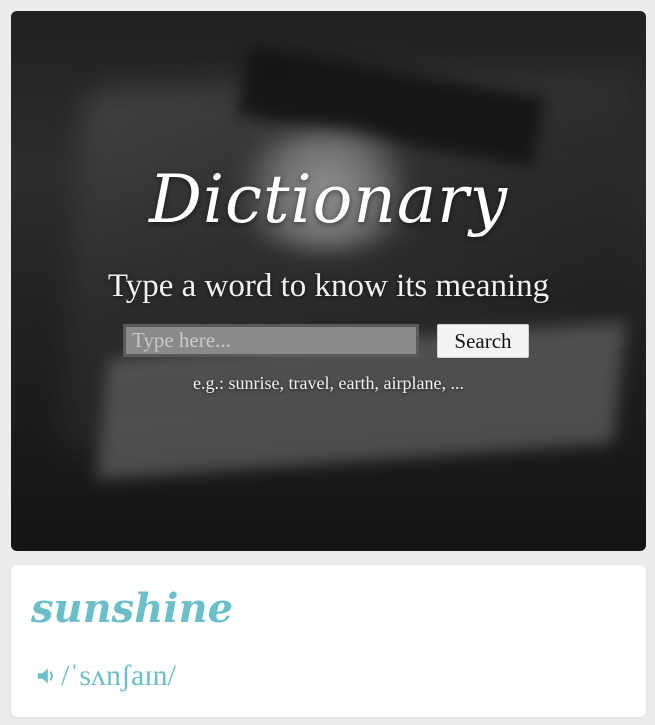 The height and width of the screenshot is (725, 655). I want to click on result-word: sunshine, so click(132, 608).